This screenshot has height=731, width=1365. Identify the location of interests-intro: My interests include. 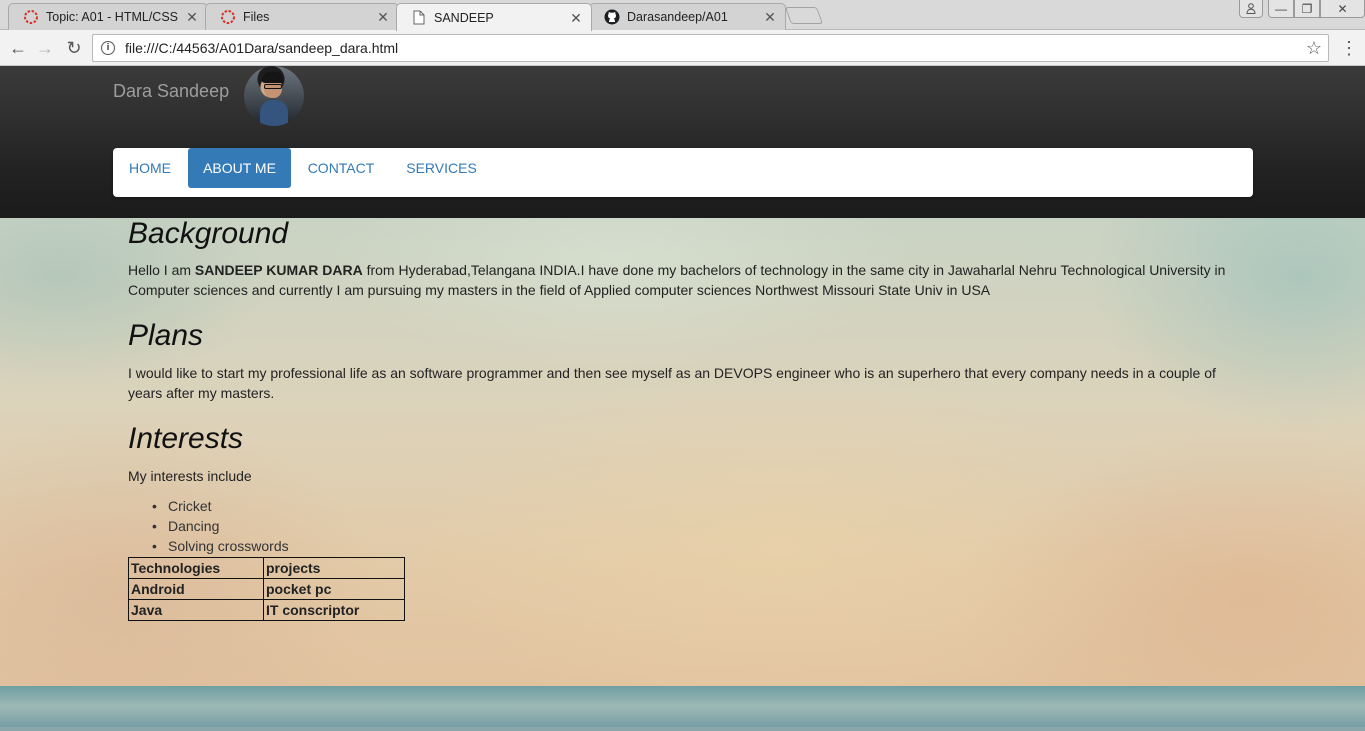
(190, 476).